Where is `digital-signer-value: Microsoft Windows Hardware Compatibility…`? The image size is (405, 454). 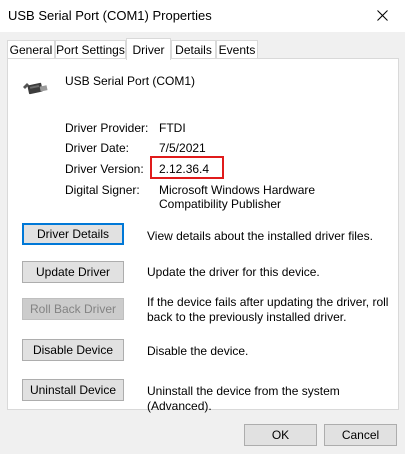 digital-signer-value: Microsoft Windows Hardware Compatibility… is located at coordinates (237, 197).